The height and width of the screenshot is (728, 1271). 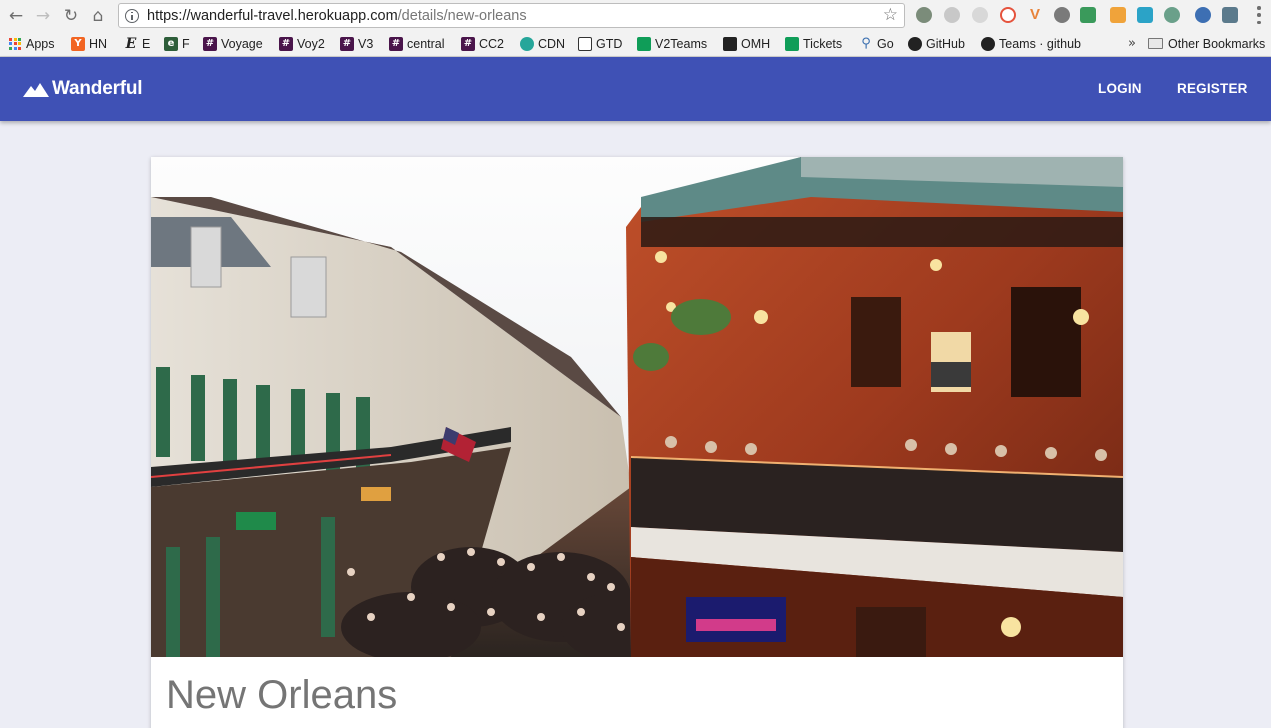 I want to click on bookmark-voy2: # Voy2, so click(x=302, y=43).